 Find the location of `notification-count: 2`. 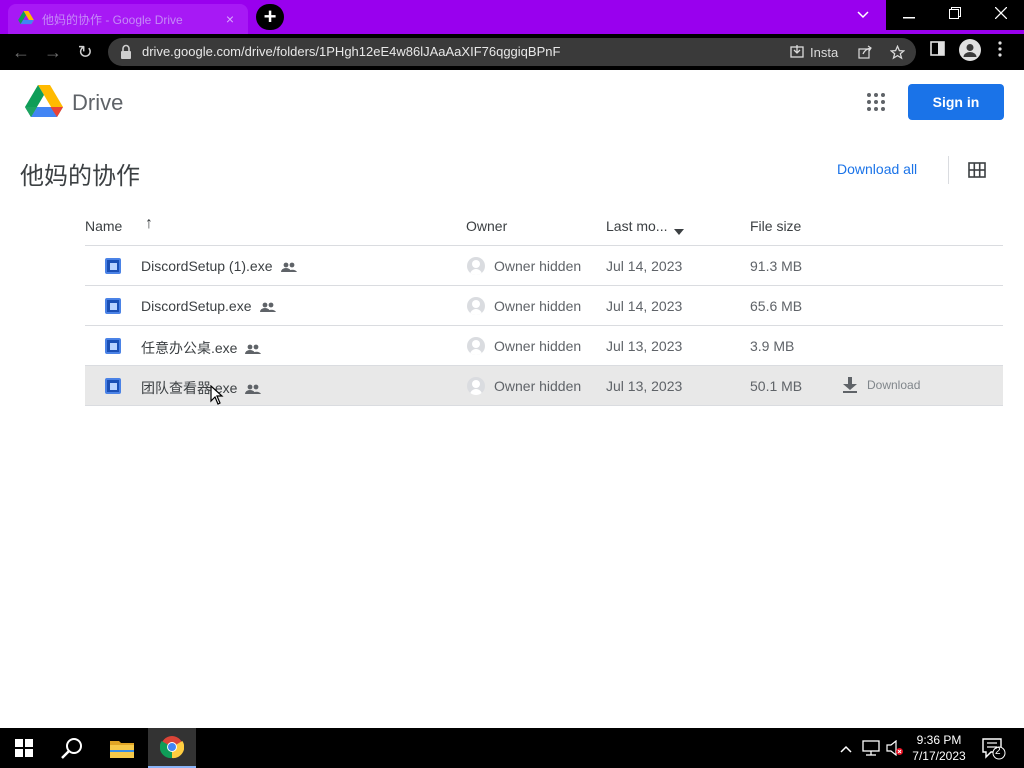

notification-count: 2 is located at coordinates (998, 751).